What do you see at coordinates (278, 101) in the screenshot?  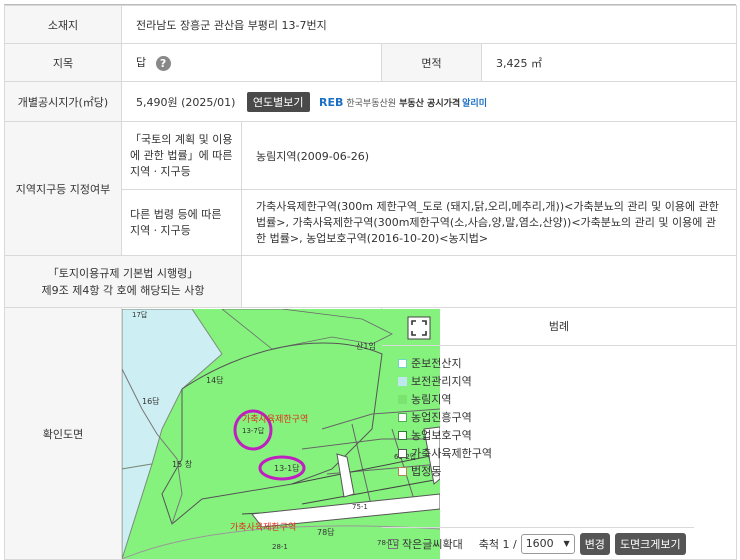 I see `yearly-view-button: 연도별보기` at bounding box center [278, 101].